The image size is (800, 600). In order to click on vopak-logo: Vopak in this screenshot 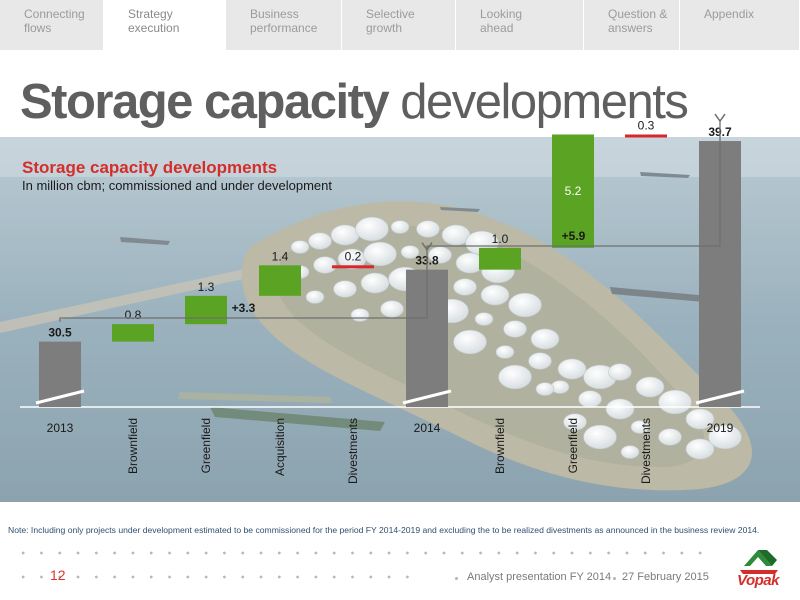, I will do `click(758, 568)`.